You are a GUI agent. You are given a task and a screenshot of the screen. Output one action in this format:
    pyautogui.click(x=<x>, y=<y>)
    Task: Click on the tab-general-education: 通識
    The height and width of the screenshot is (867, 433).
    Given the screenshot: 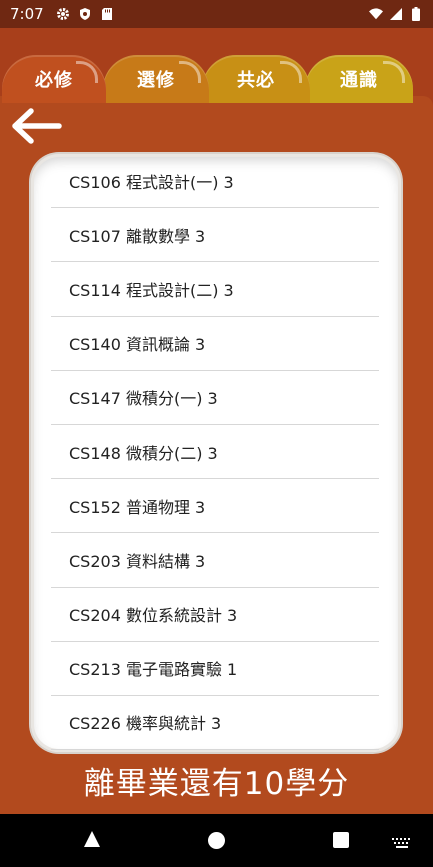 What is the action you would take?
    pyautogui.click(x=359, y=79)
    